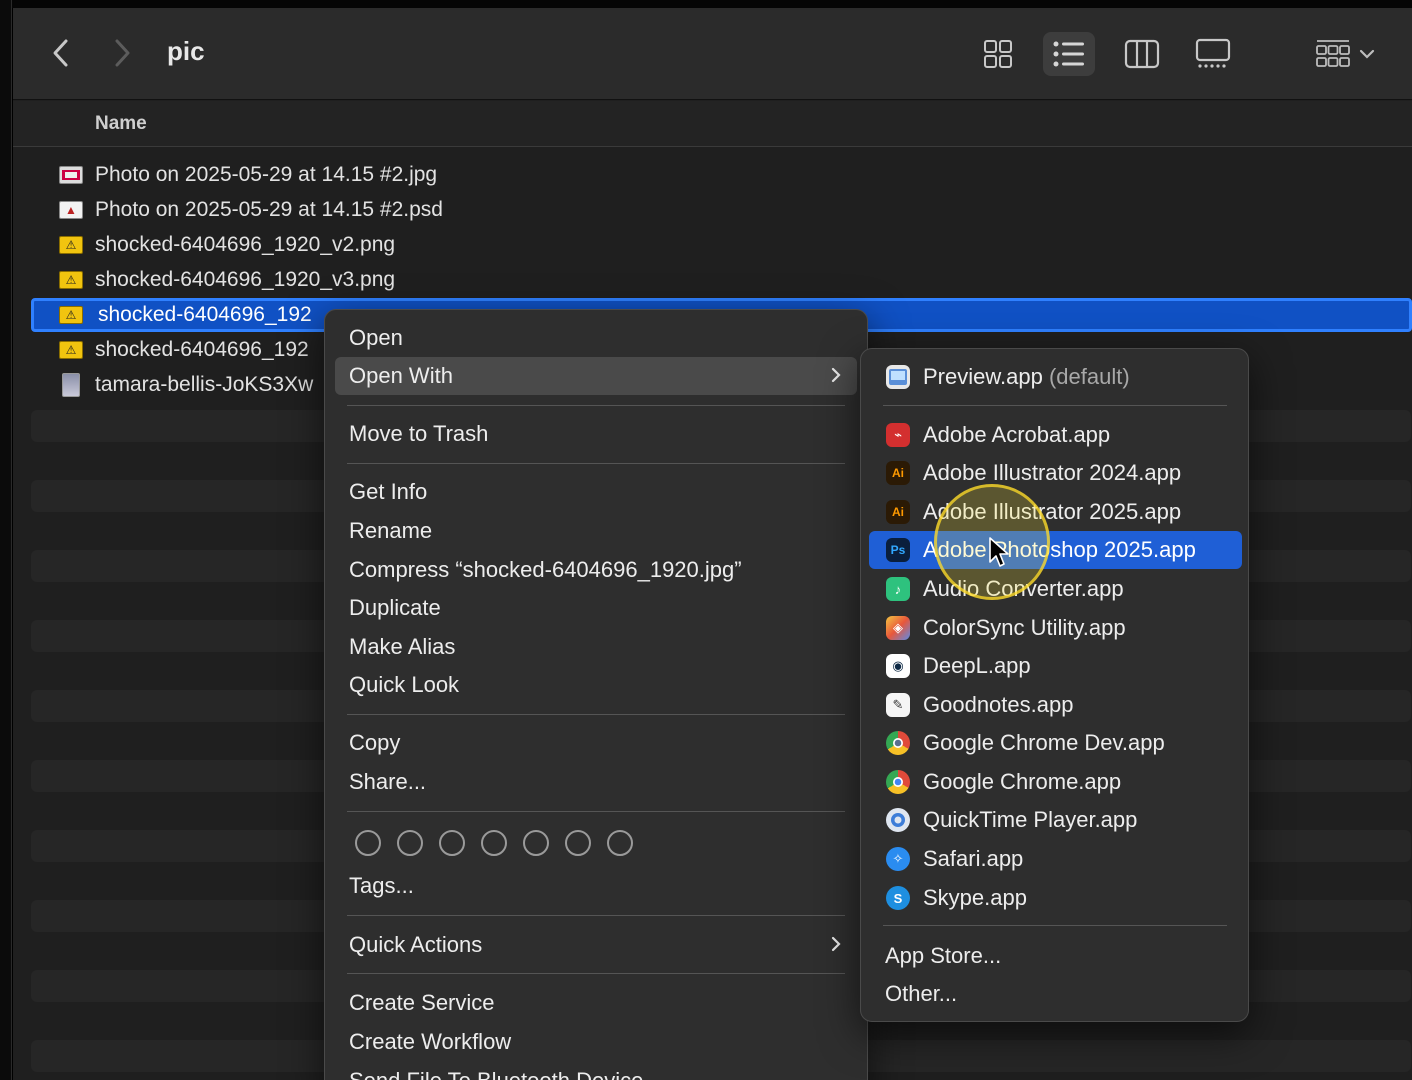  Describe the element at coordinates (712, 54) in the screenshot. I see `finder-toolbar: pic` at that location.